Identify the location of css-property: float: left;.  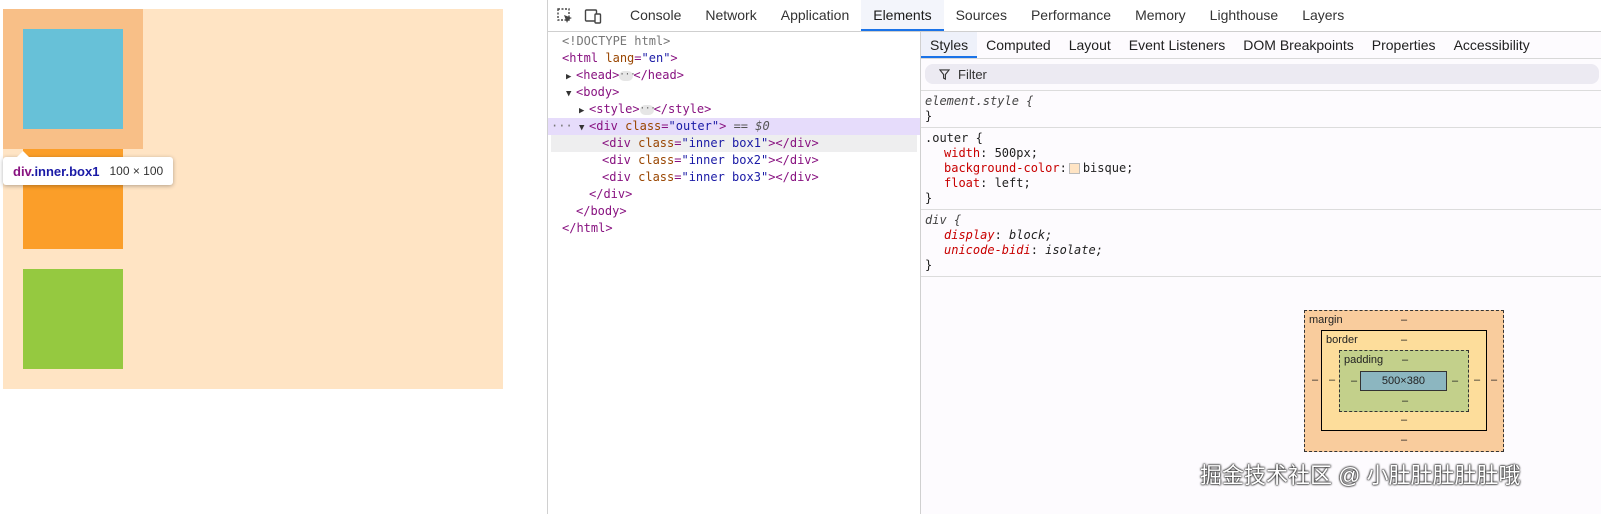
(1261, 183).